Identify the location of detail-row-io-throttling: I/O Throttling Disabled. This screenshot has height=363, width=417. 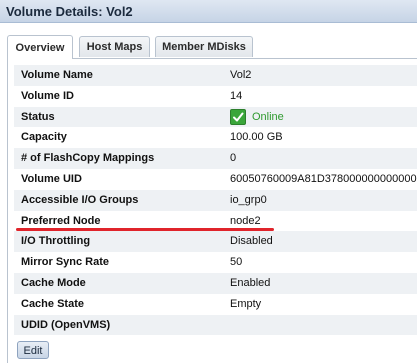
(215, 242).